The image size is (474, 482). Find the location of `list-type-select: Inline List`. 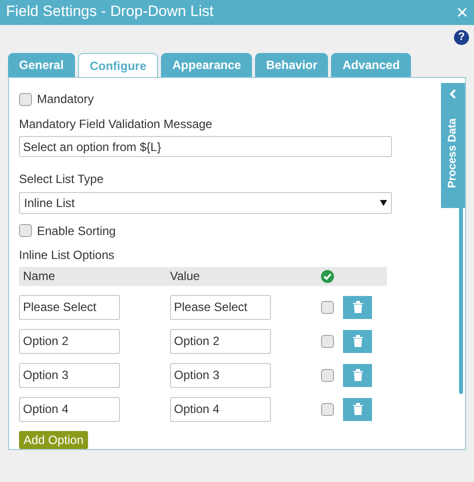

list-type-select: Inline List is located at coordinates (205, 203).